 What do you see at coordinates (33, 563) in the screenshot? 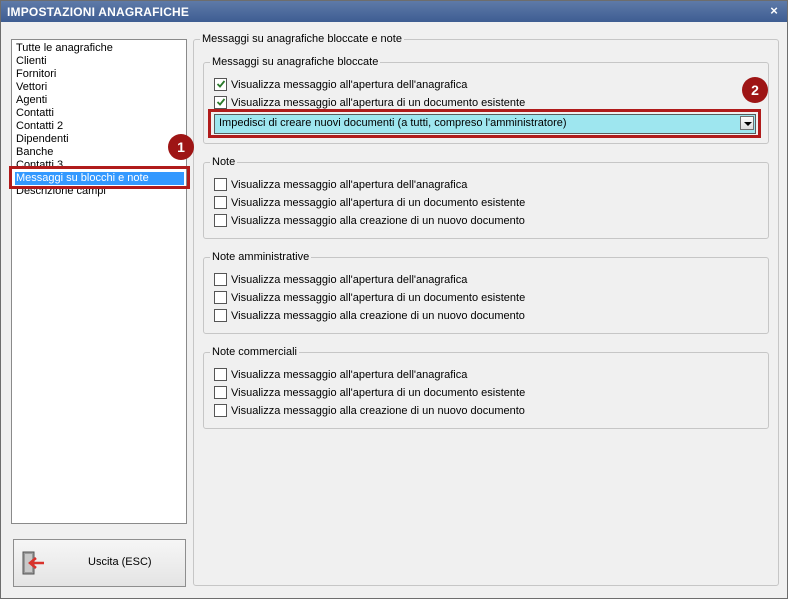
I see `exit-door-icon` at bounding box center [33, 563].